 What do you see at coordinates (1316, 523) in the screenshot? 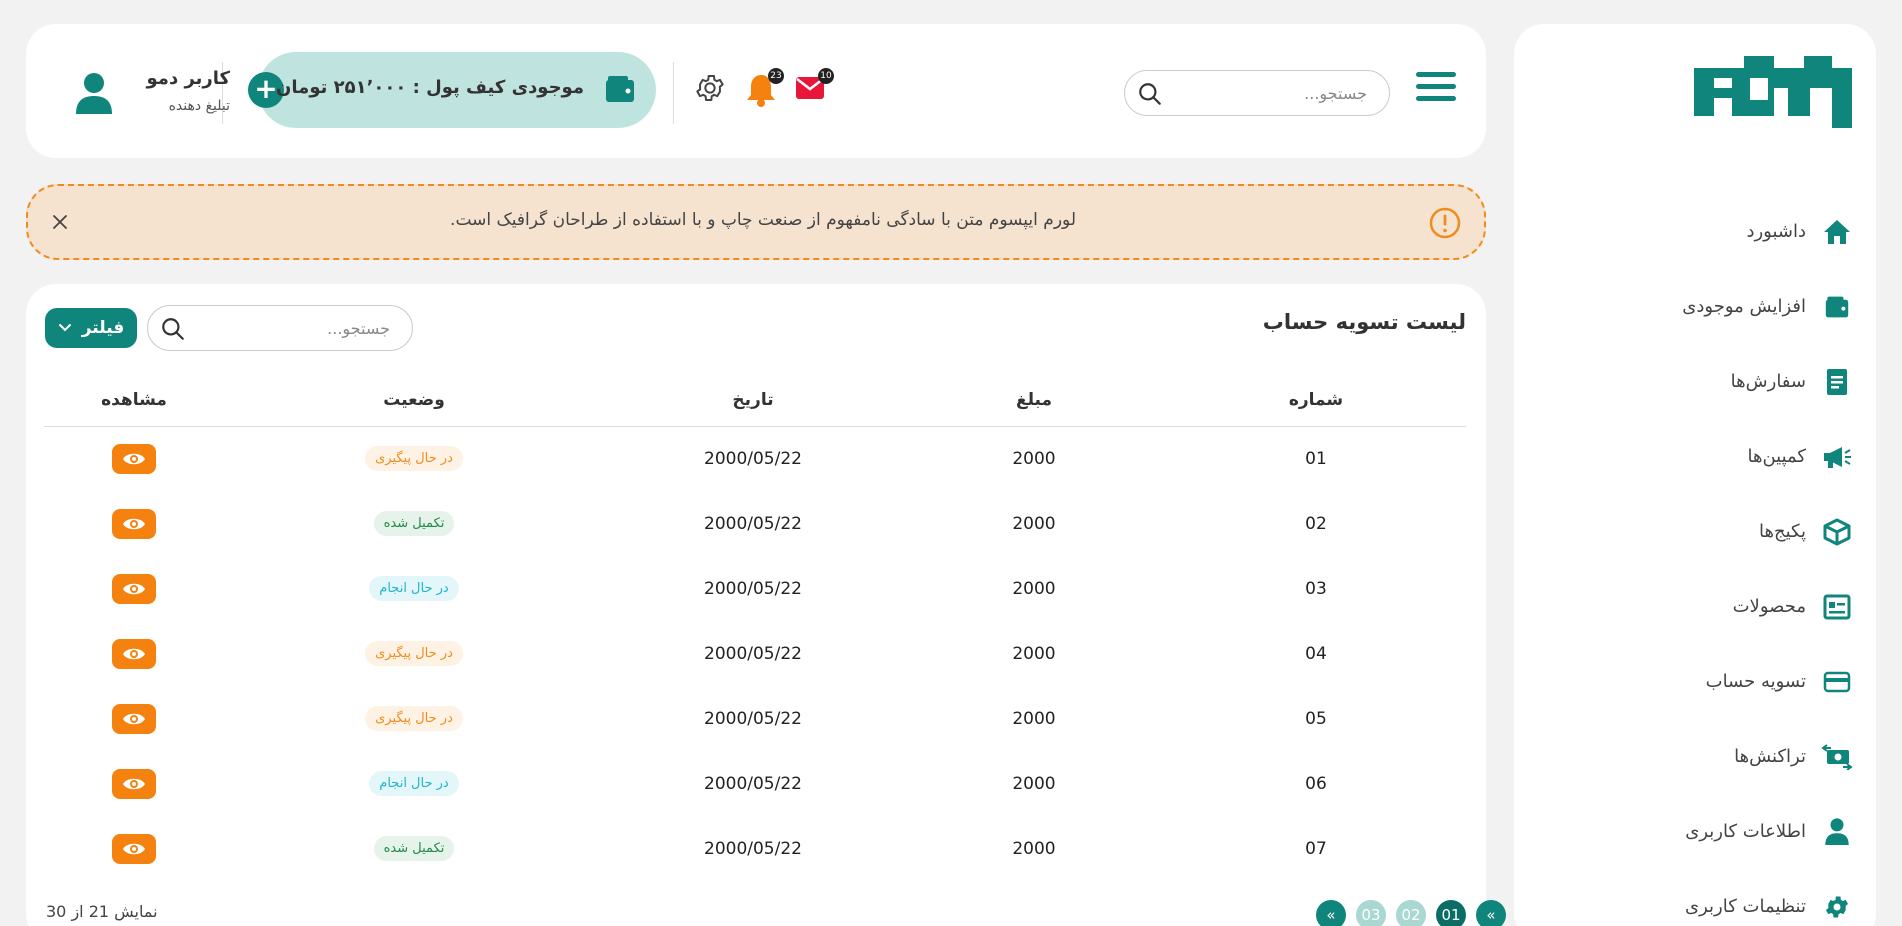
I see `cell-id: 02` at bounding box center [1316, 523].